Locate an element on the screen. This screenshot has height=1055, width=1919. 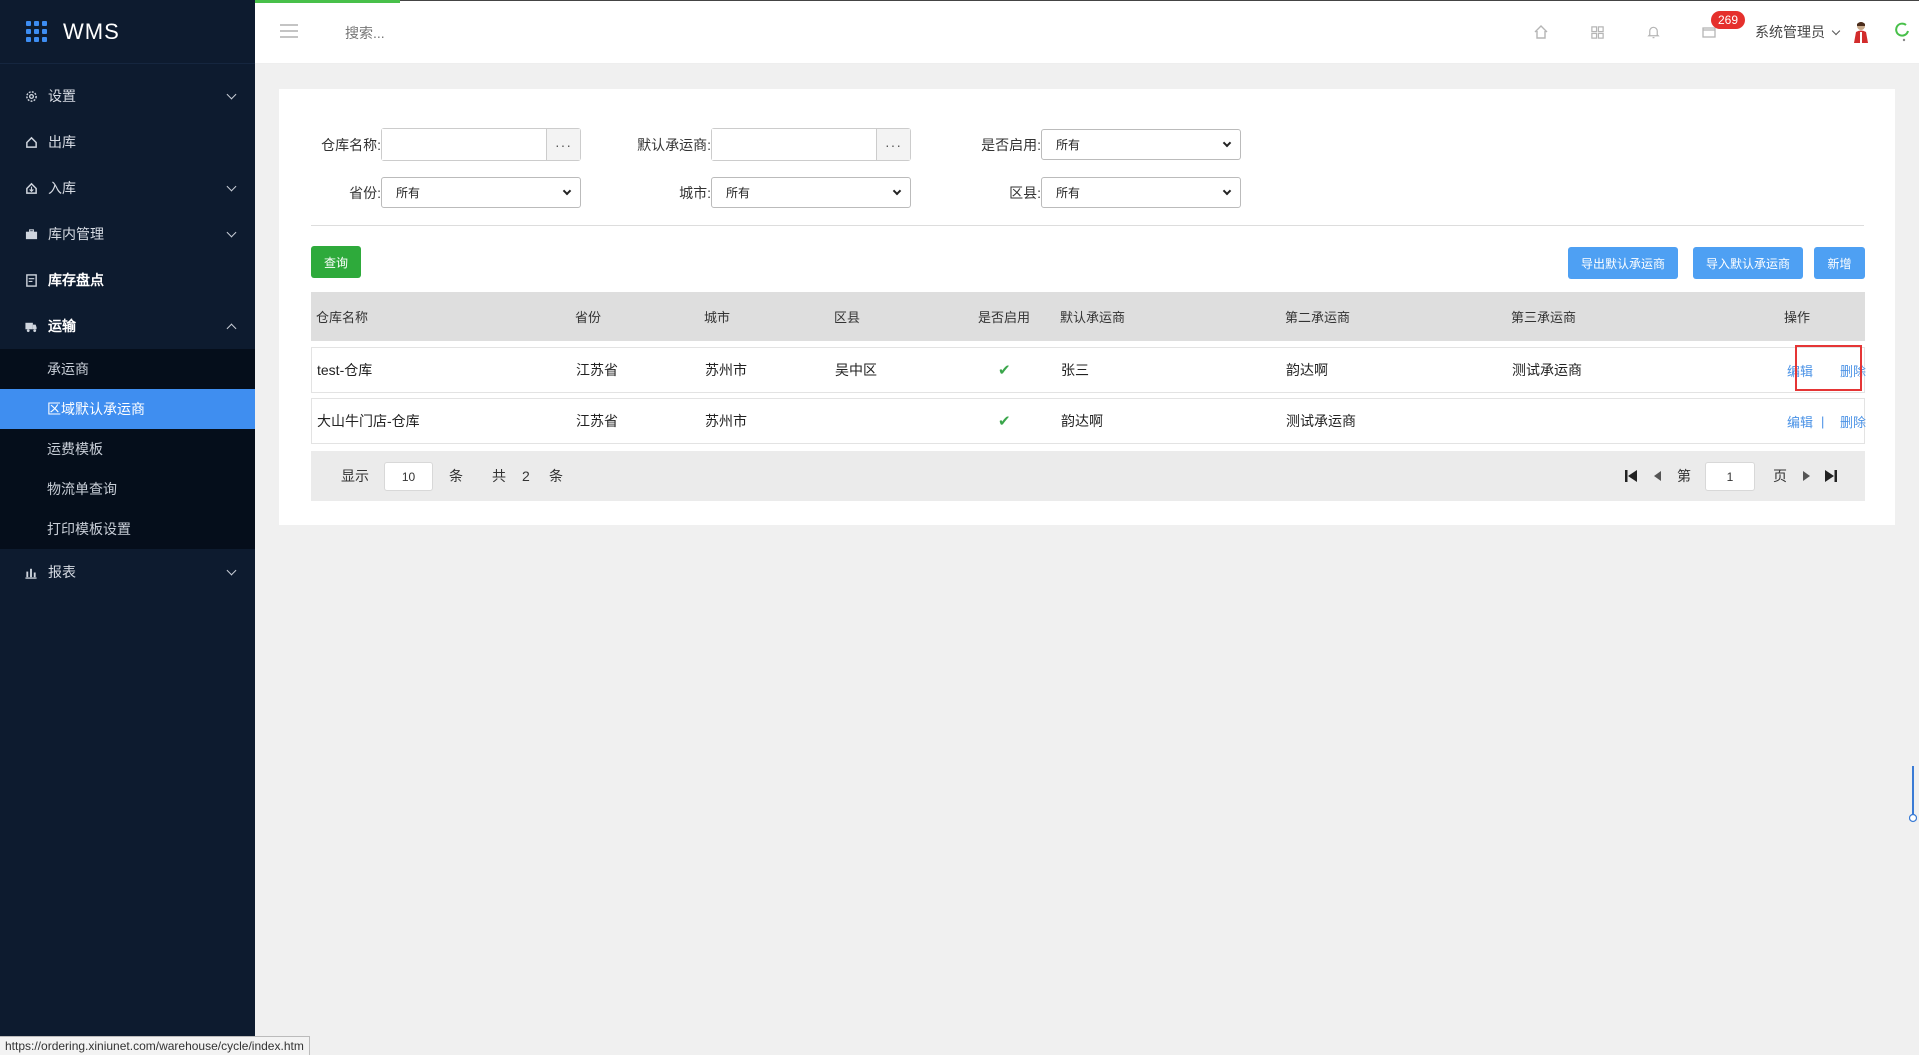
submenu-item-freight-template: 运费模板 is located at coordinates (127, 449).